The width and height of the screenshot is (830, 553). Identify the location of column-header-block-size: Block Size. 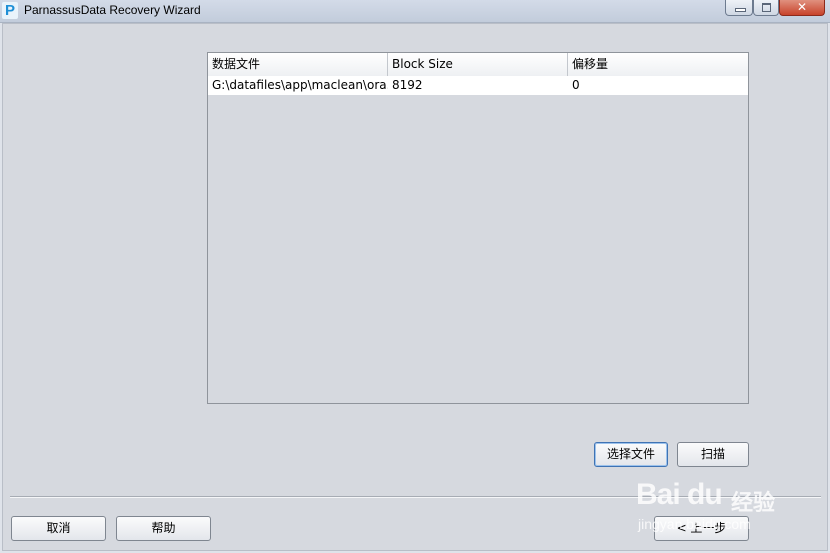
(478, 64).